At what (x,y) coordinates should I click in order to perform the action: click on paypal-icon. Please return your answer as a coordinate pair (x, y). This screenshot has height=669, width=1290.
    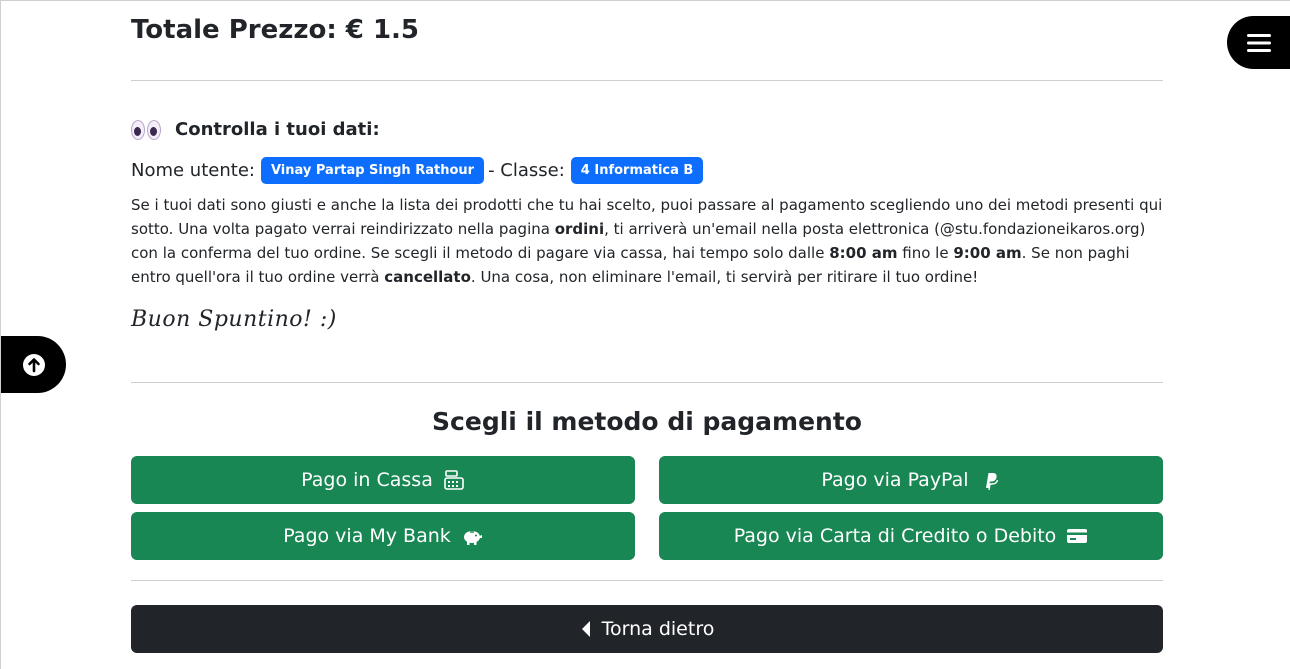
    Looking at the image, I should click on (991, 482).